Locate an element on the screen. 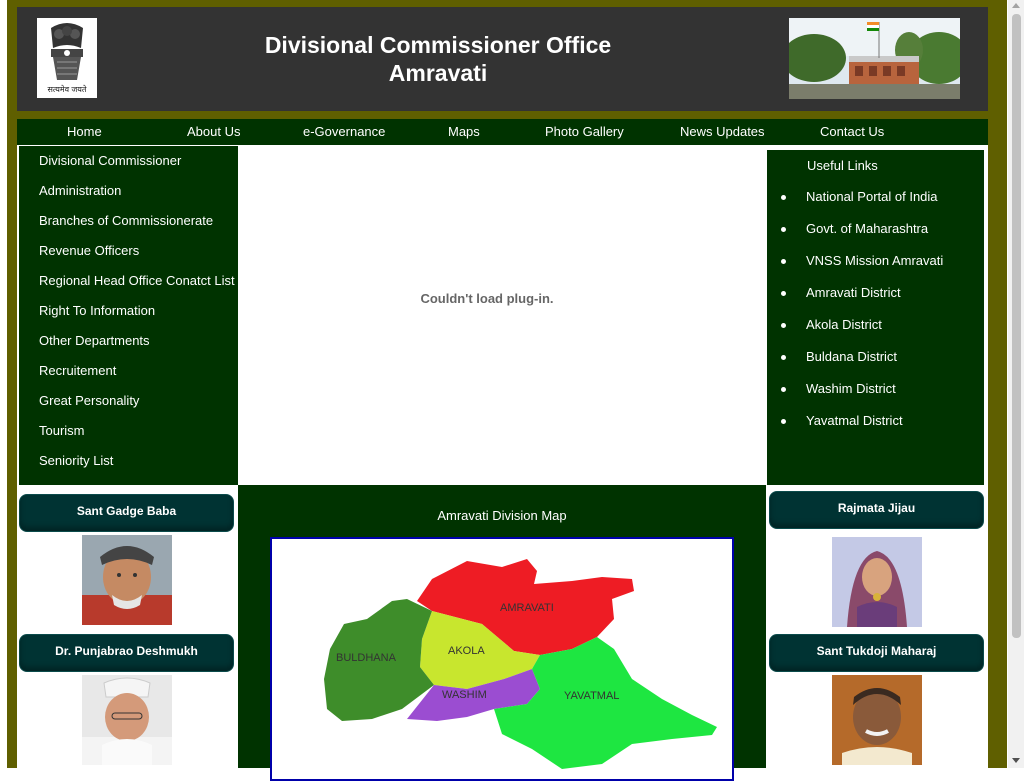  left-personalities: Sant Gadge Baba Dr. Punjabrao Deshmukh is located at coordinates (128, 626).